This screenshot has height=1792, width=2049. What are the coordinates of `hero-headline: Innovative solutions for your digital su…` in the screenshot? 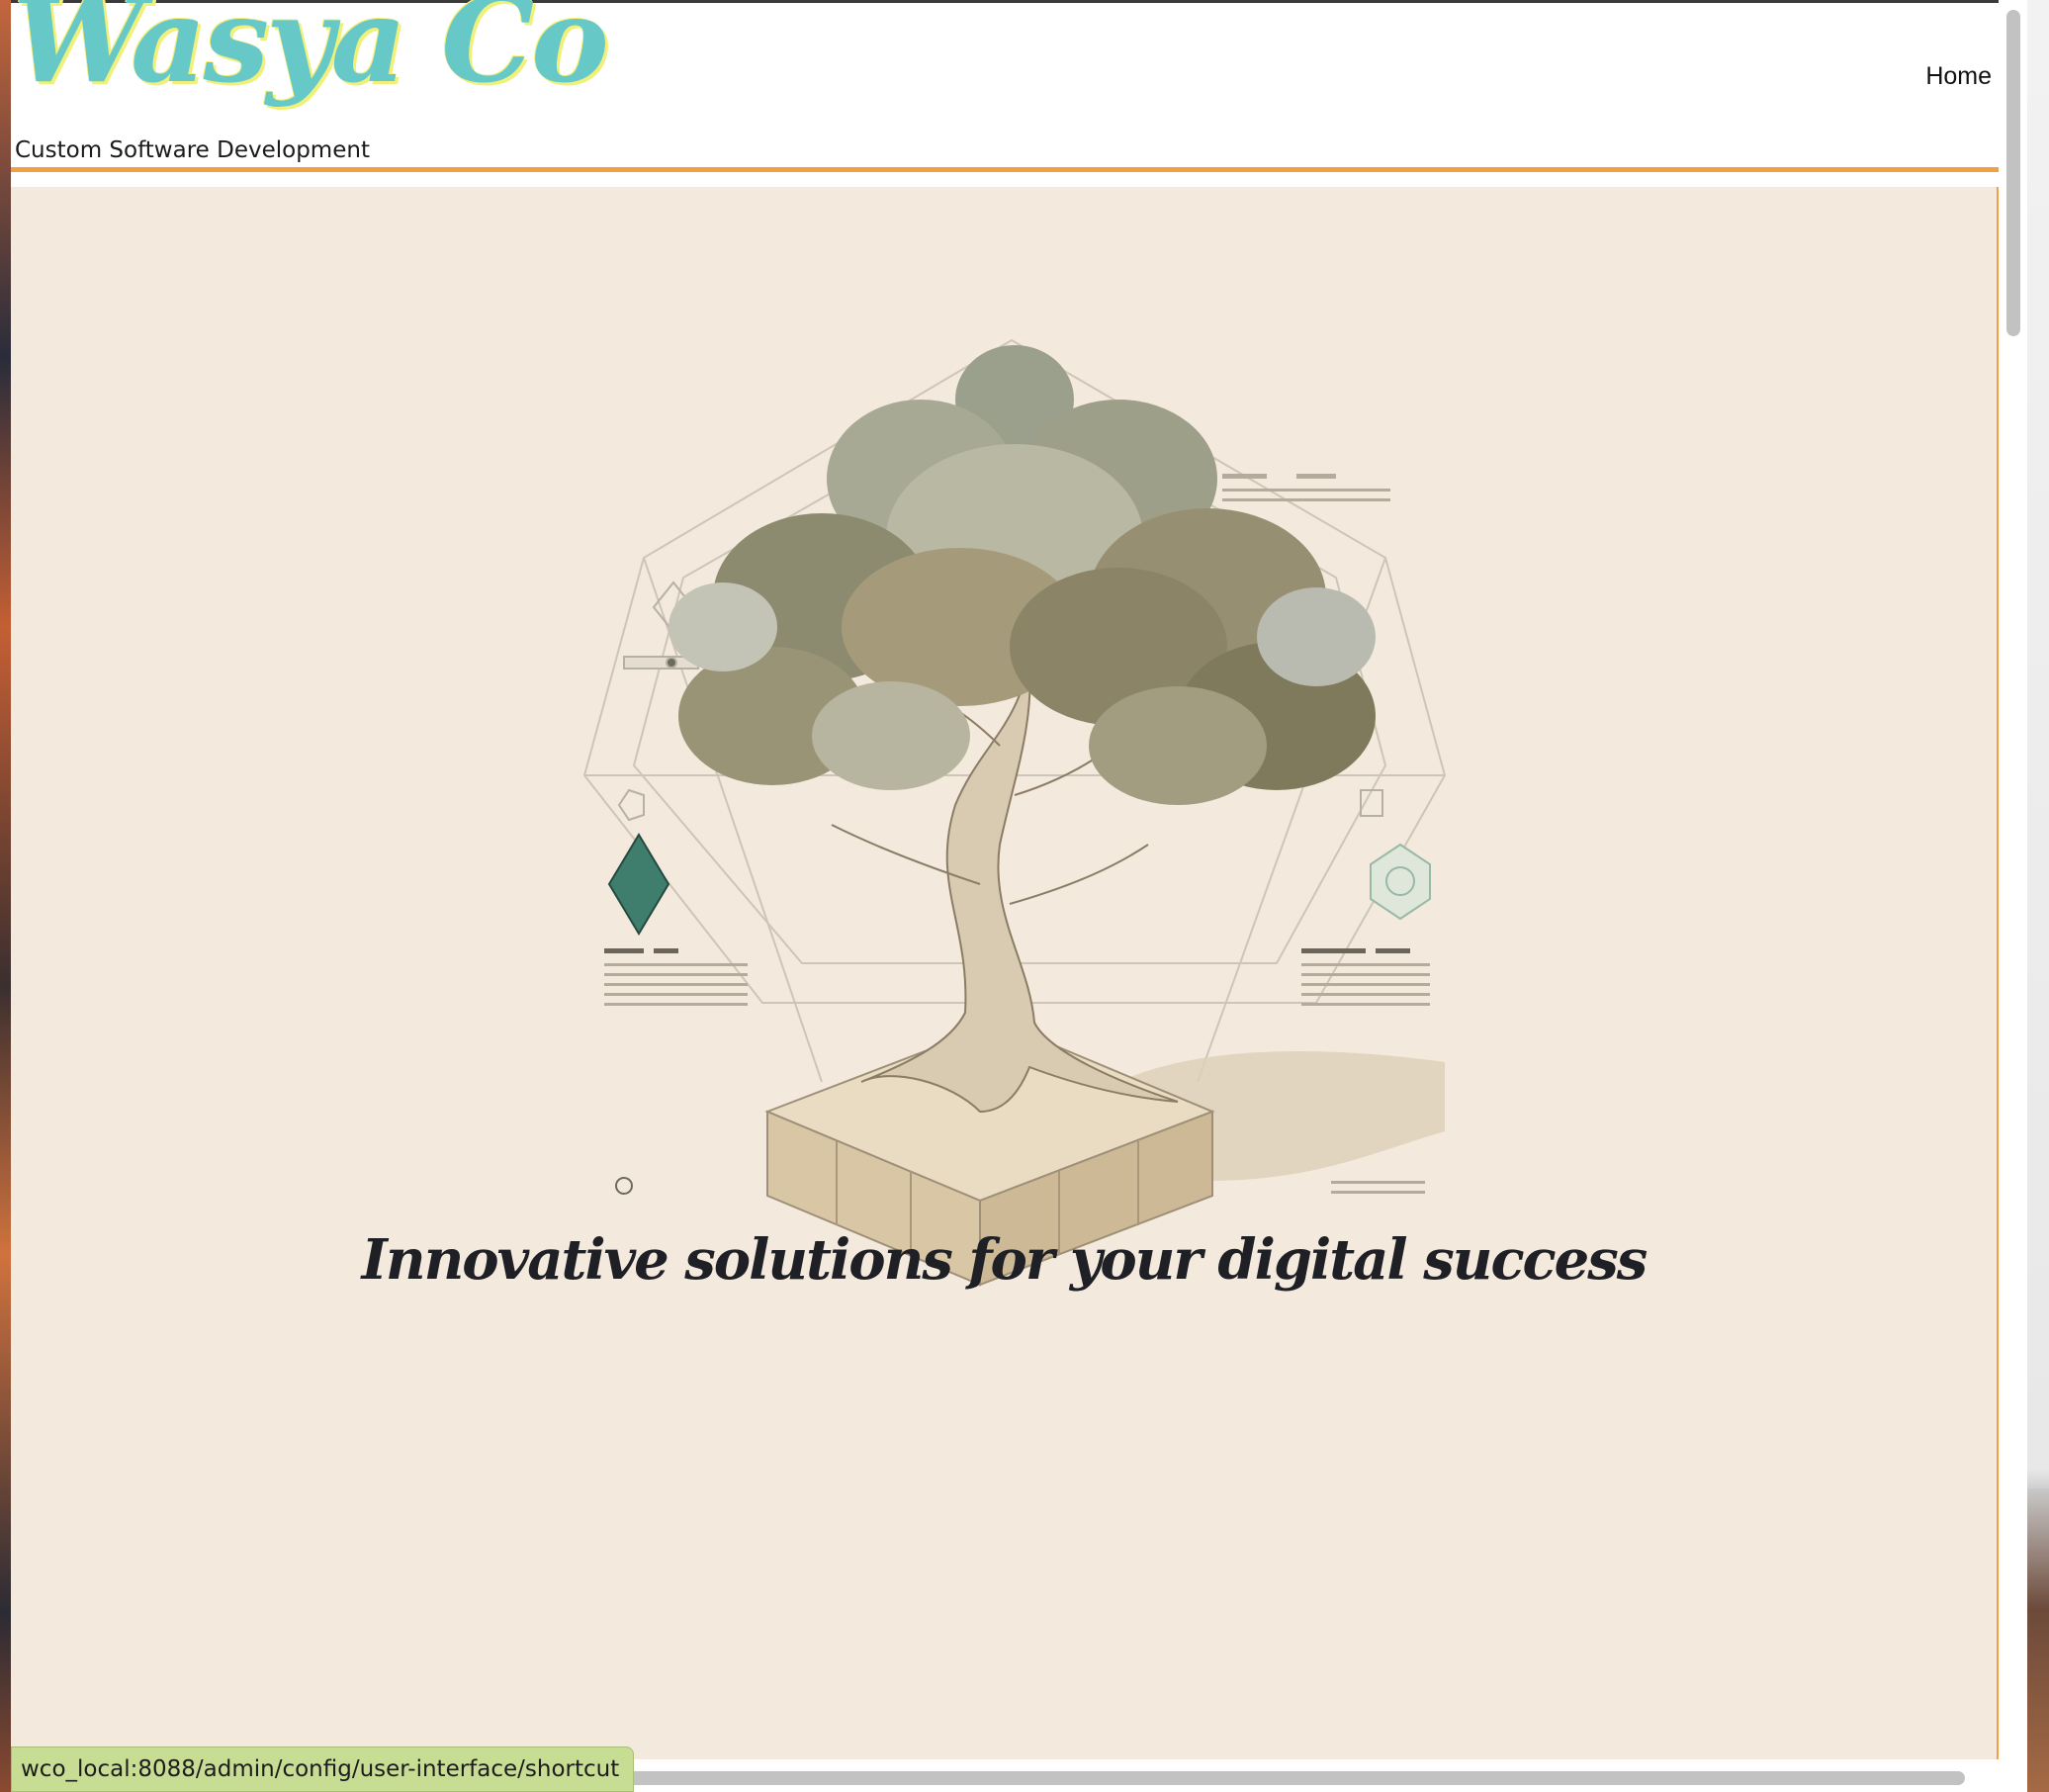 It's located at (1004, 1260).